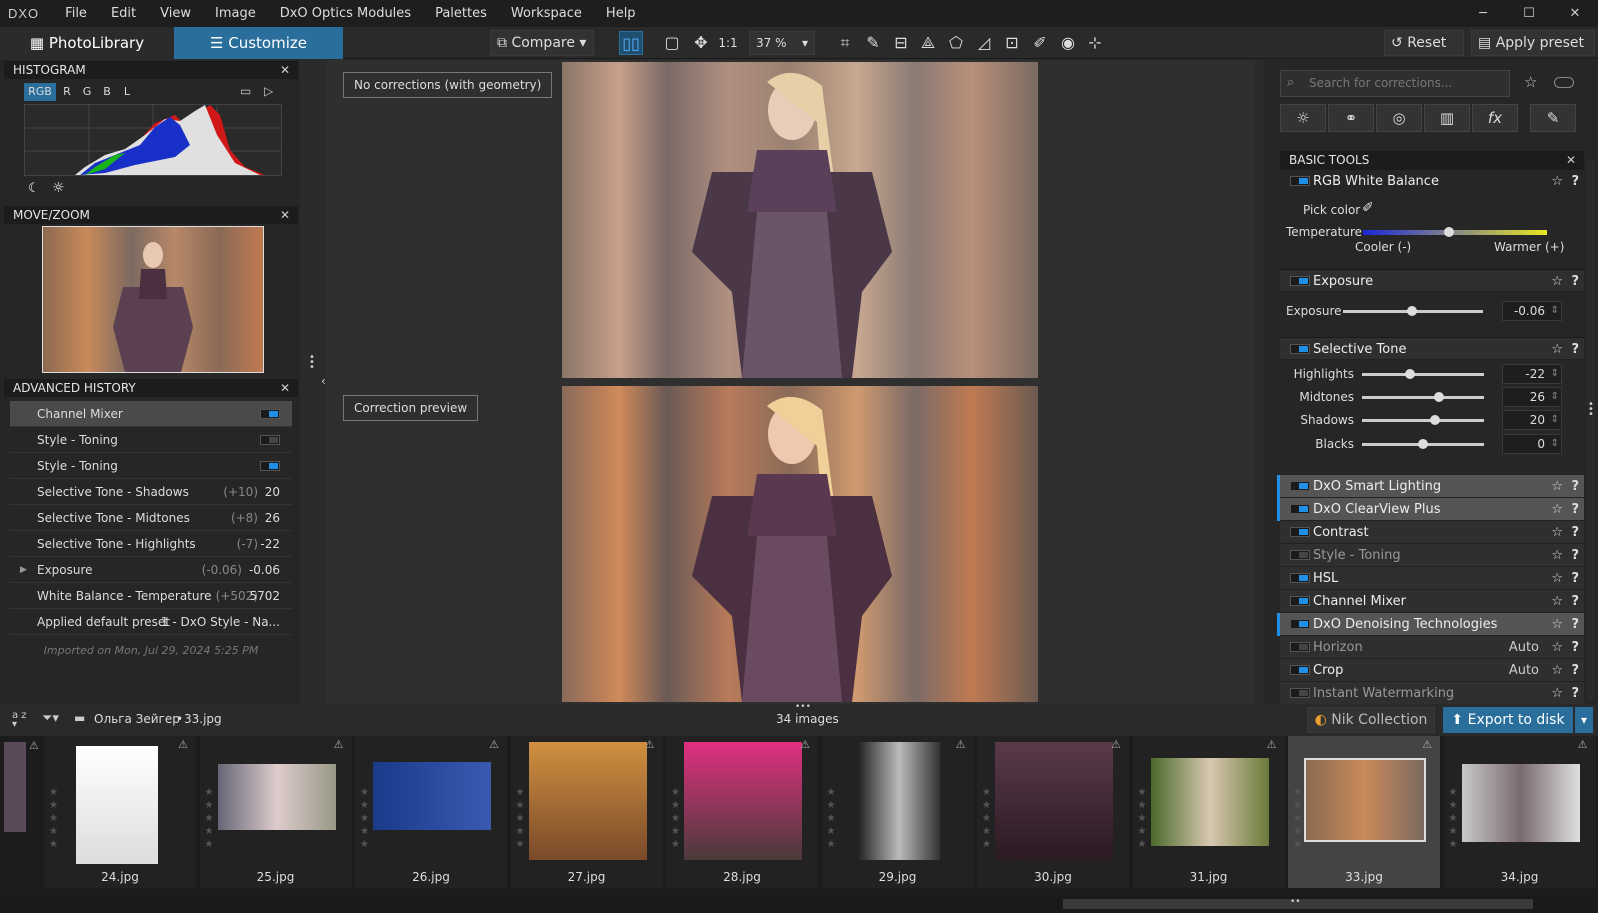 The height and width of the screenshot is (913, 1598). I want to click on blacks-knob, so click(1423, 444).